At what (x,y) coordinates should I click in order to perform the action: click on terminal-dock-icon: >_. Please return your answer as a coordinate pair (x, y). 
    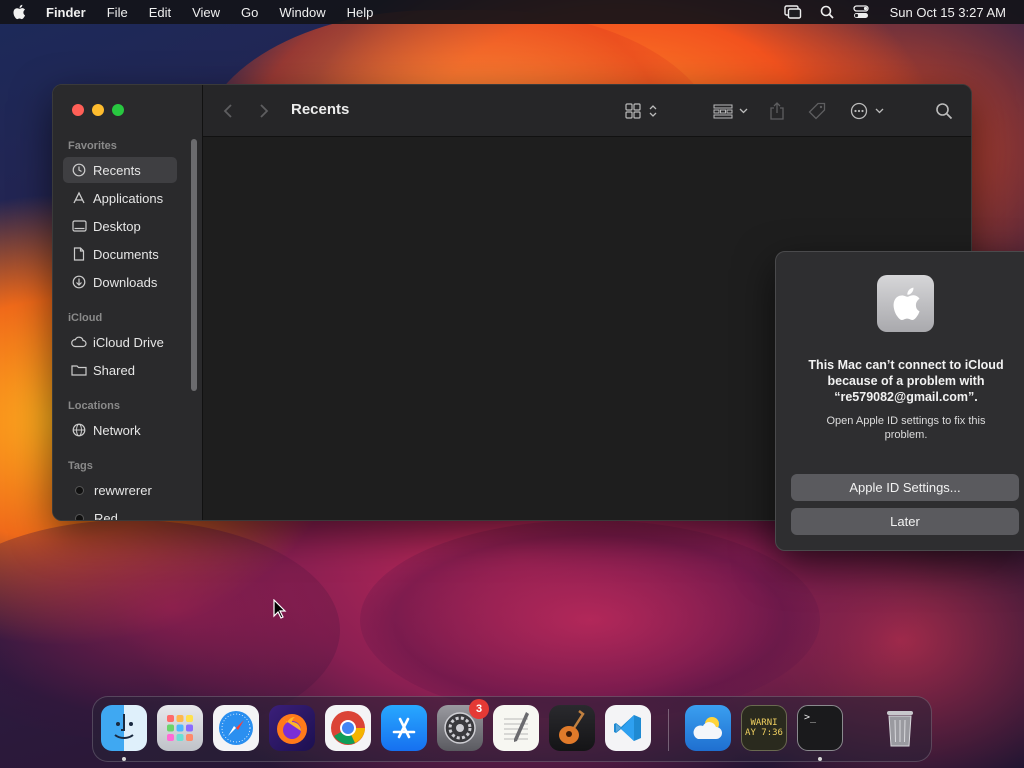
    Looking at the image, I should click on (820, 728).